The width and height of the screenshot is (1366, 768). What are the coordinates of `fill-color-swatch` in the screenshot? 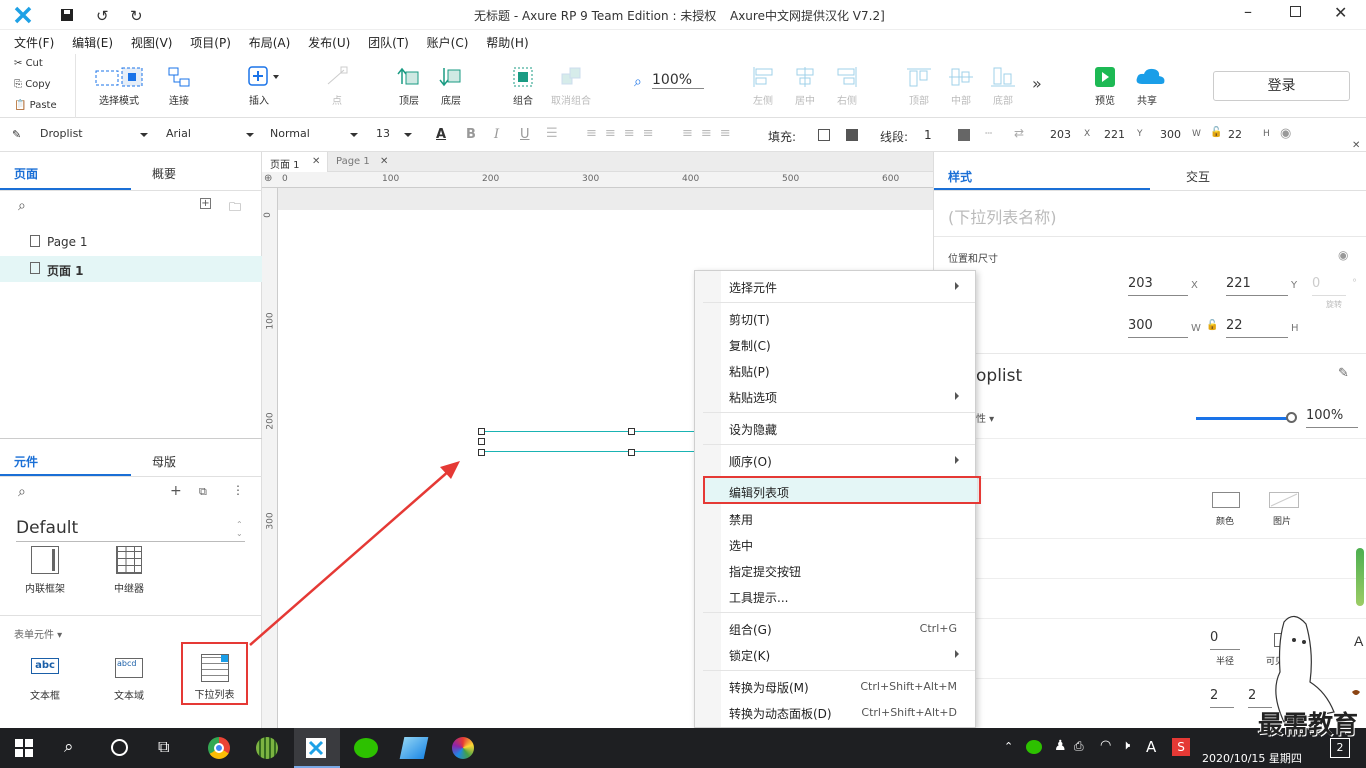 It's located at (824, 135).